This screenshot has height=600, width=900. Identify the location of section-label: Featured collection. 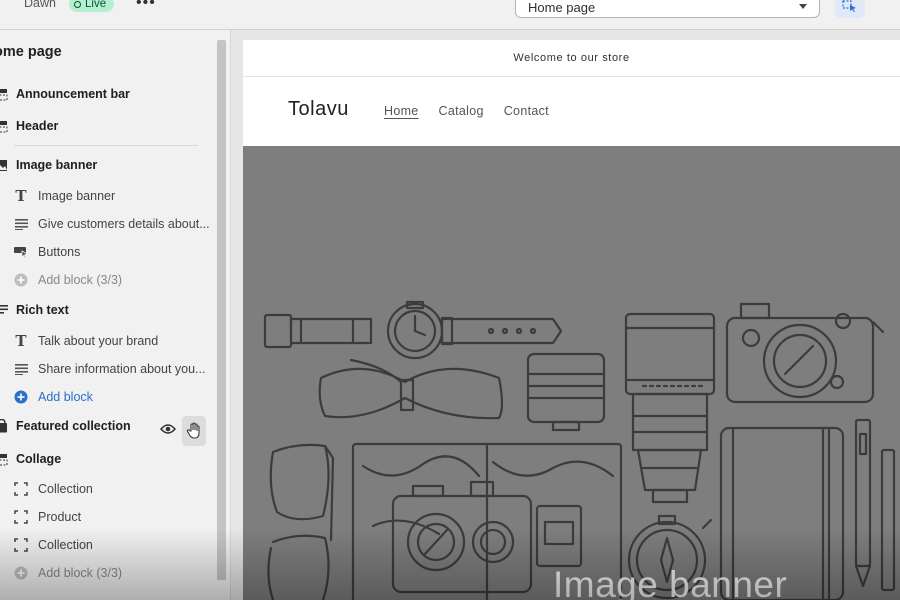
(73, 426).